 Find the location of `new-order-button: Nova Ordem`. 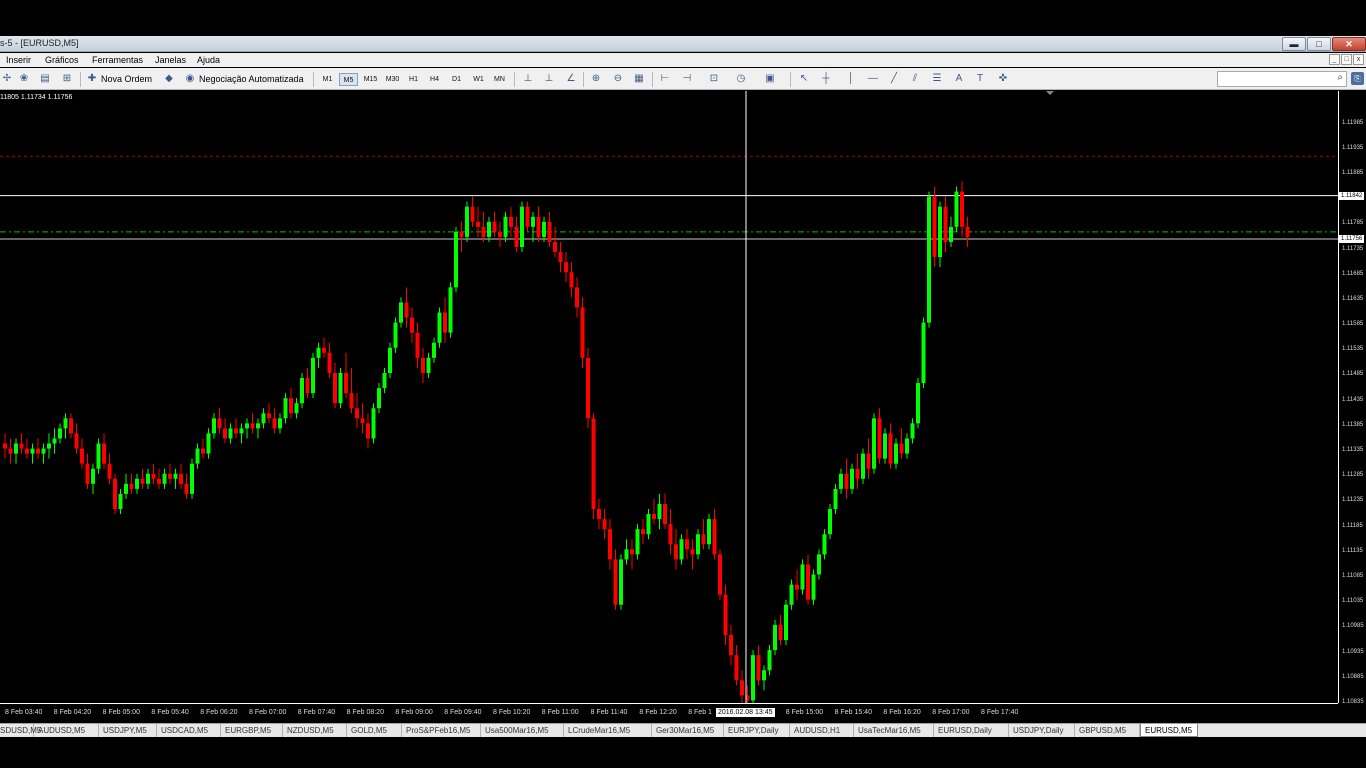

new-order-button: Nova Ordem is located at coordinates (126, 79).